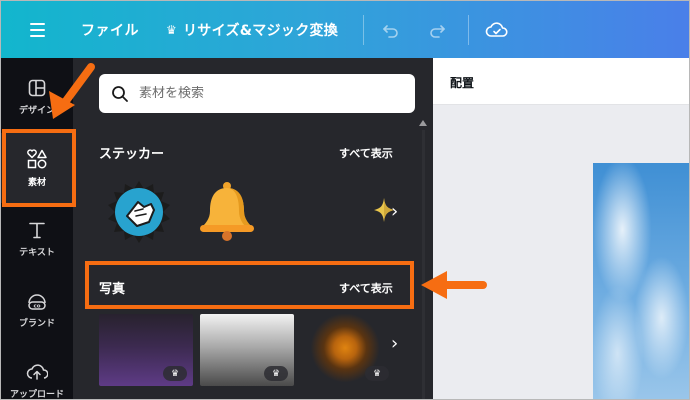  Describe the element at coordinates (394, 211) in the screenshot. I see `sticker-next-arrow-icon: ›` at that location.